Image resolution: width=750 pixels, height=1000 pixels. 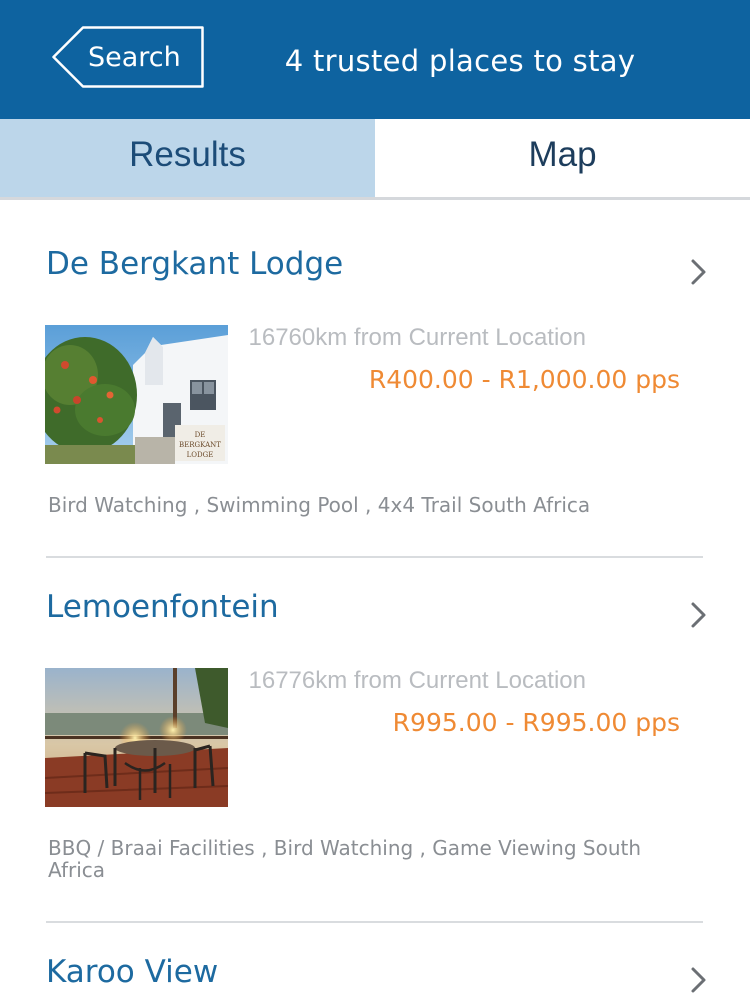 What do you see at coordinates (460, 61) in the screenshot?
I see `page-title: 4 trusted places to stay` at bounding box center [460, 61].